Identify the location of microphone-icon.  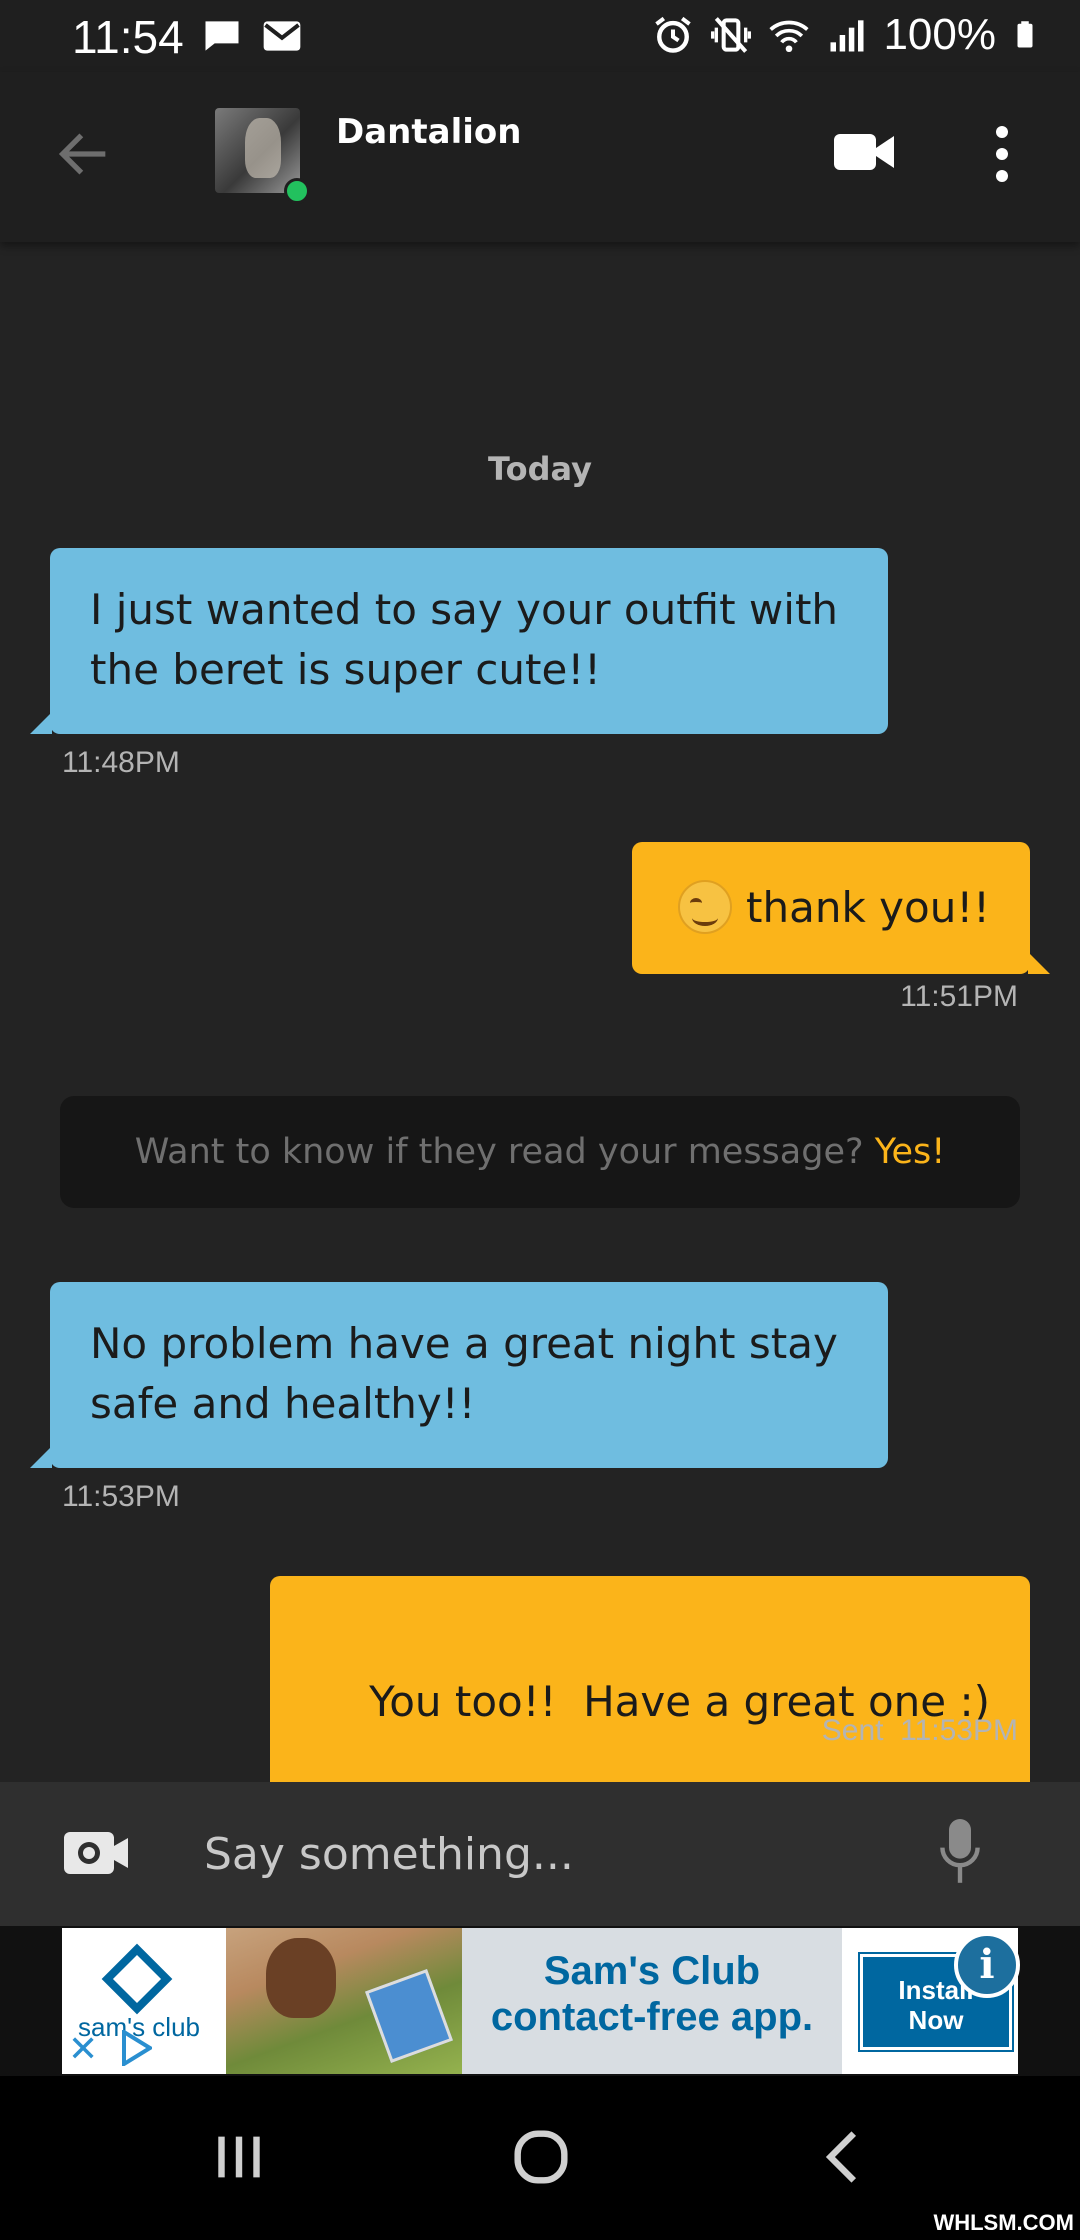
(960, 1852).